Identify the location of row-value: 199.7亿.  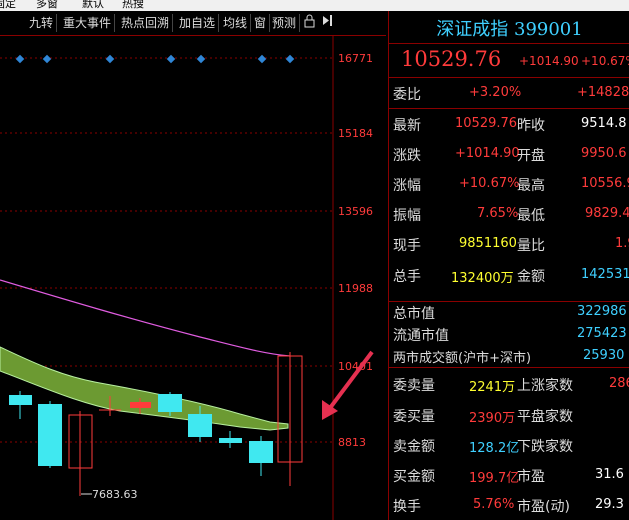
(494, 478).